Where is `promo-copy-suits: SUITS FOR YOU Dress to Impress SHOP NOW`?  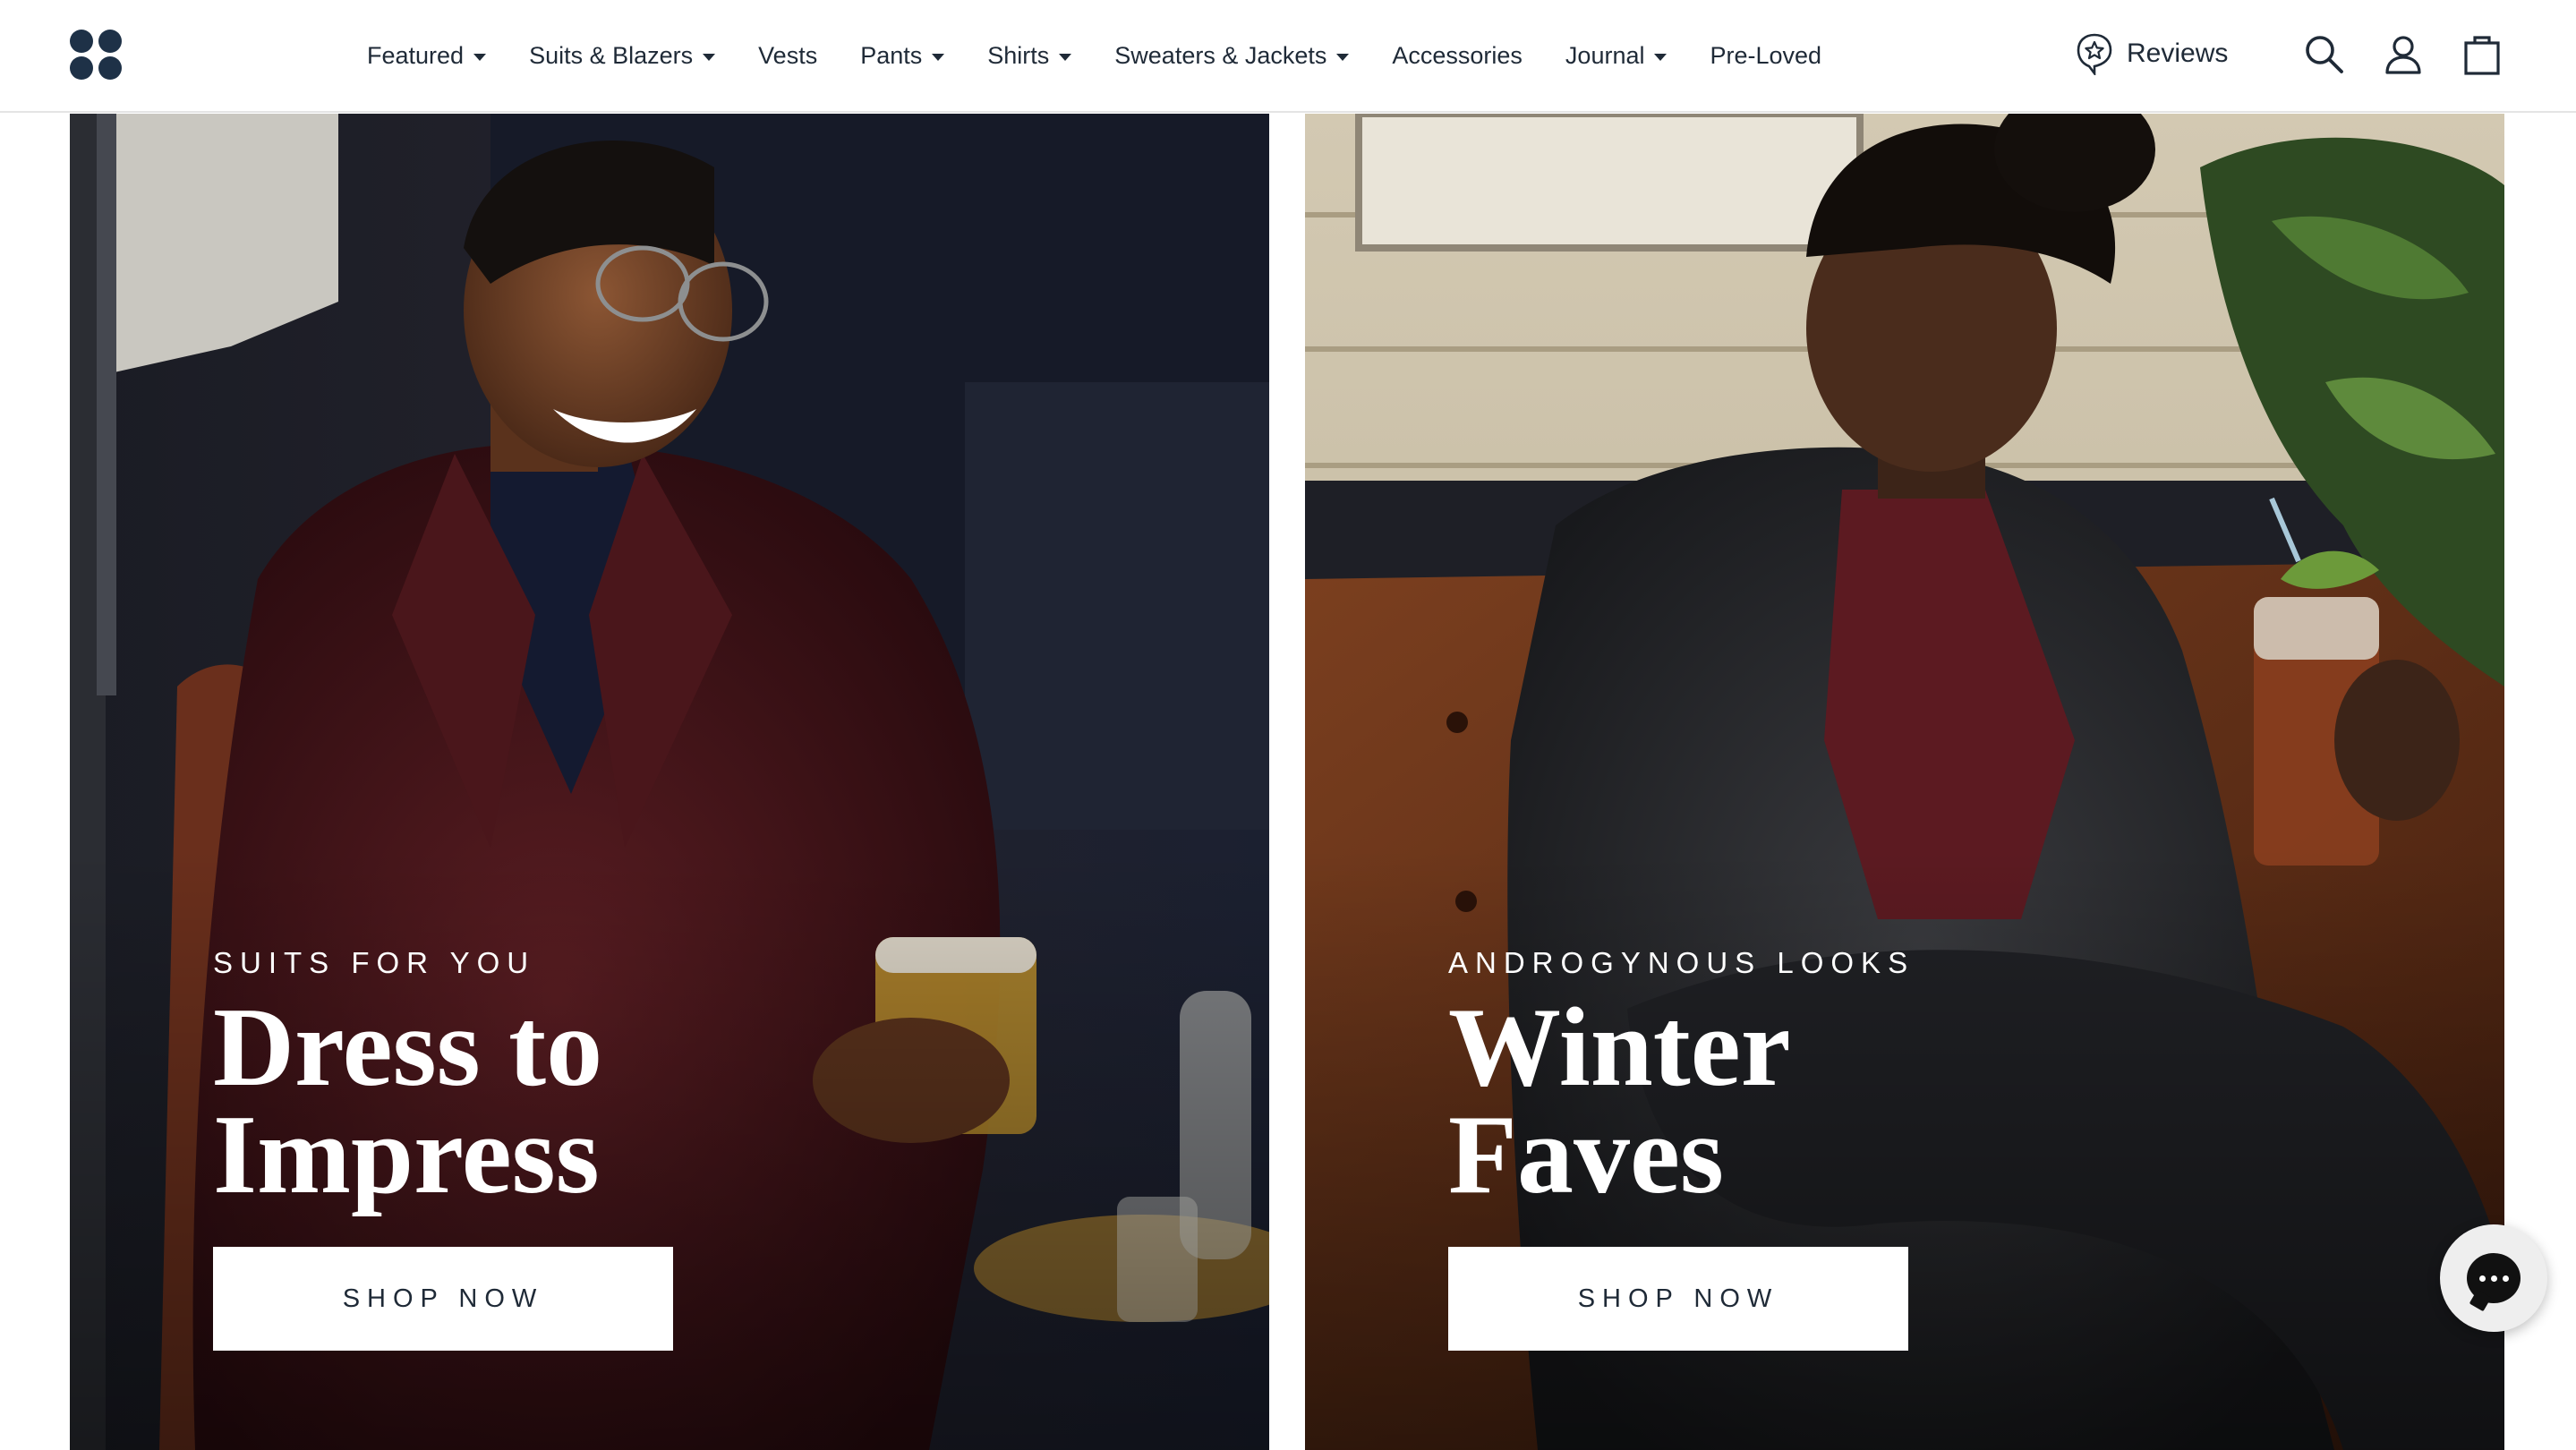 promo-copy-suits: SUITS FOR YOU Dress to Impress SHOP NOW is located at coordinates (616, 1148).